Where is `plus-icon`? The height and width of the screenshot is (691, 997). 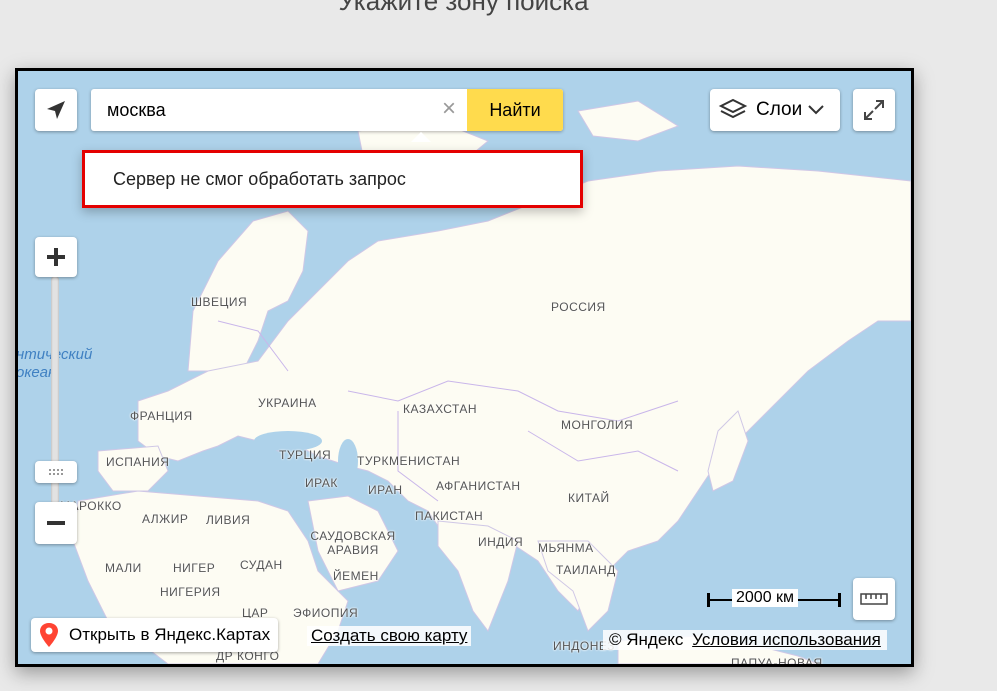 plus-icon is located at coordinates (56, 257).